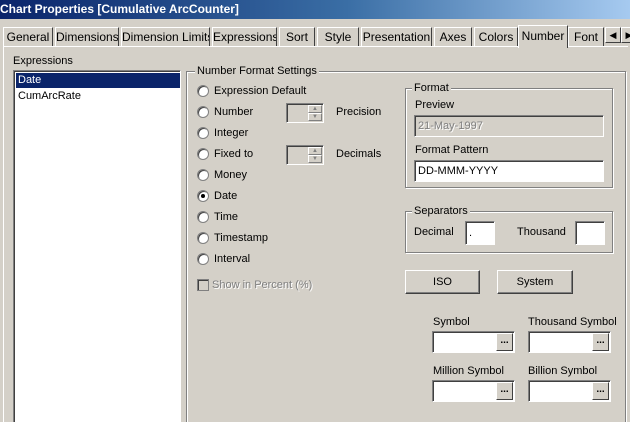 The height and width of the screenshot is (422, 630). Describe the element at coordinates (203, 238) in the screenshot. I see `radio-timestamp` at that location.